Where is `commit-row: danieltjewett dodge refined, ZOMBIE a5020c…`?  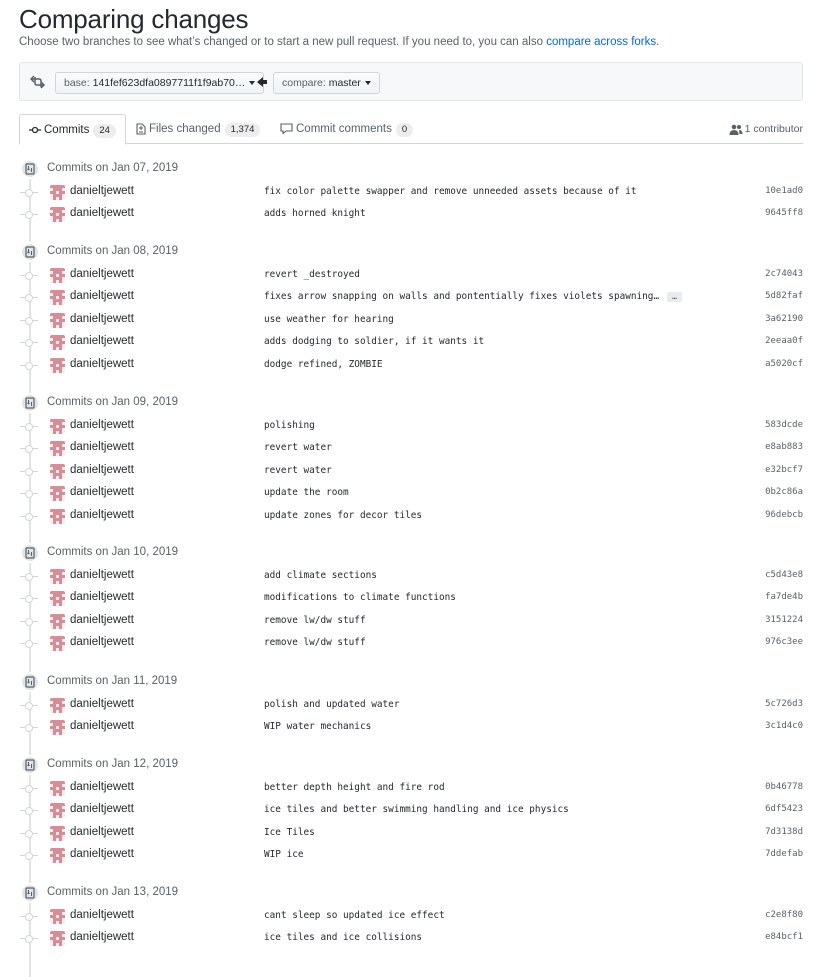 commit-row: danieltjewett dodge refined, ZOMBIE a5020c… is located at coordinates (411, 366).